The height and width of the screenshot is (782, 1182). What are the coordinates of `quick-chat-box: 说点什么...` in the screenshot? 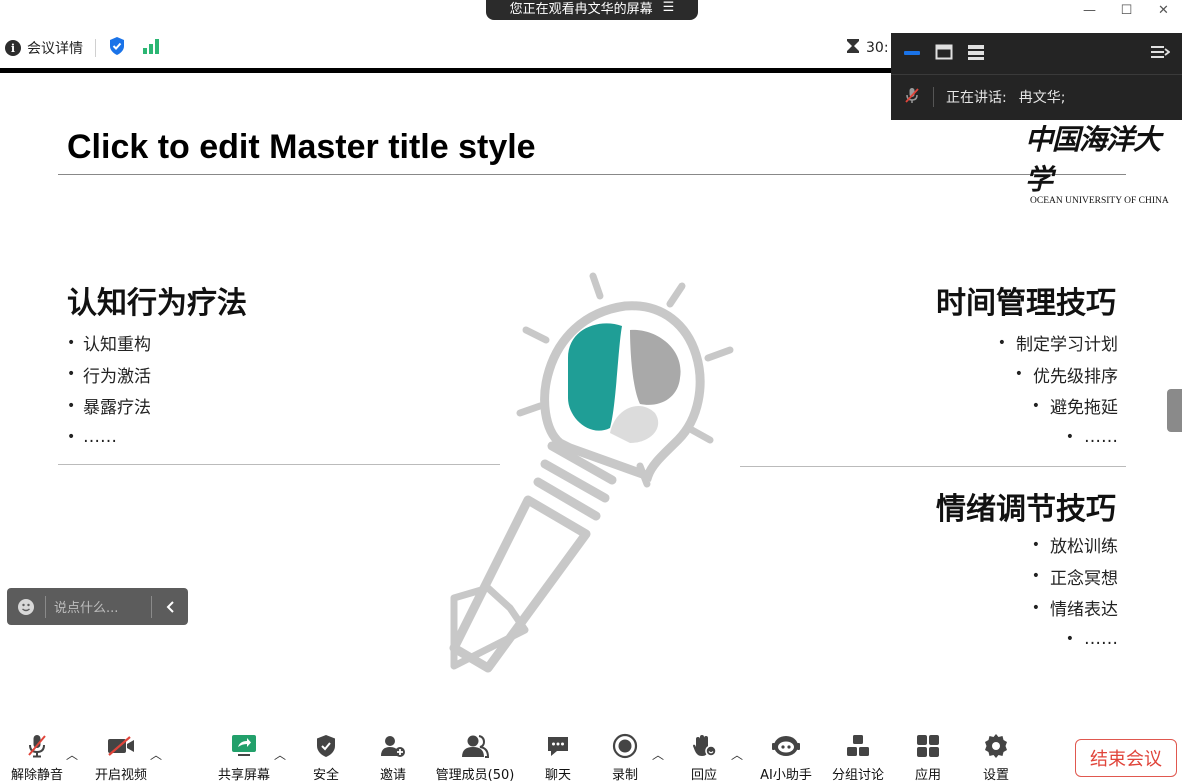 It's located at (97, 606).